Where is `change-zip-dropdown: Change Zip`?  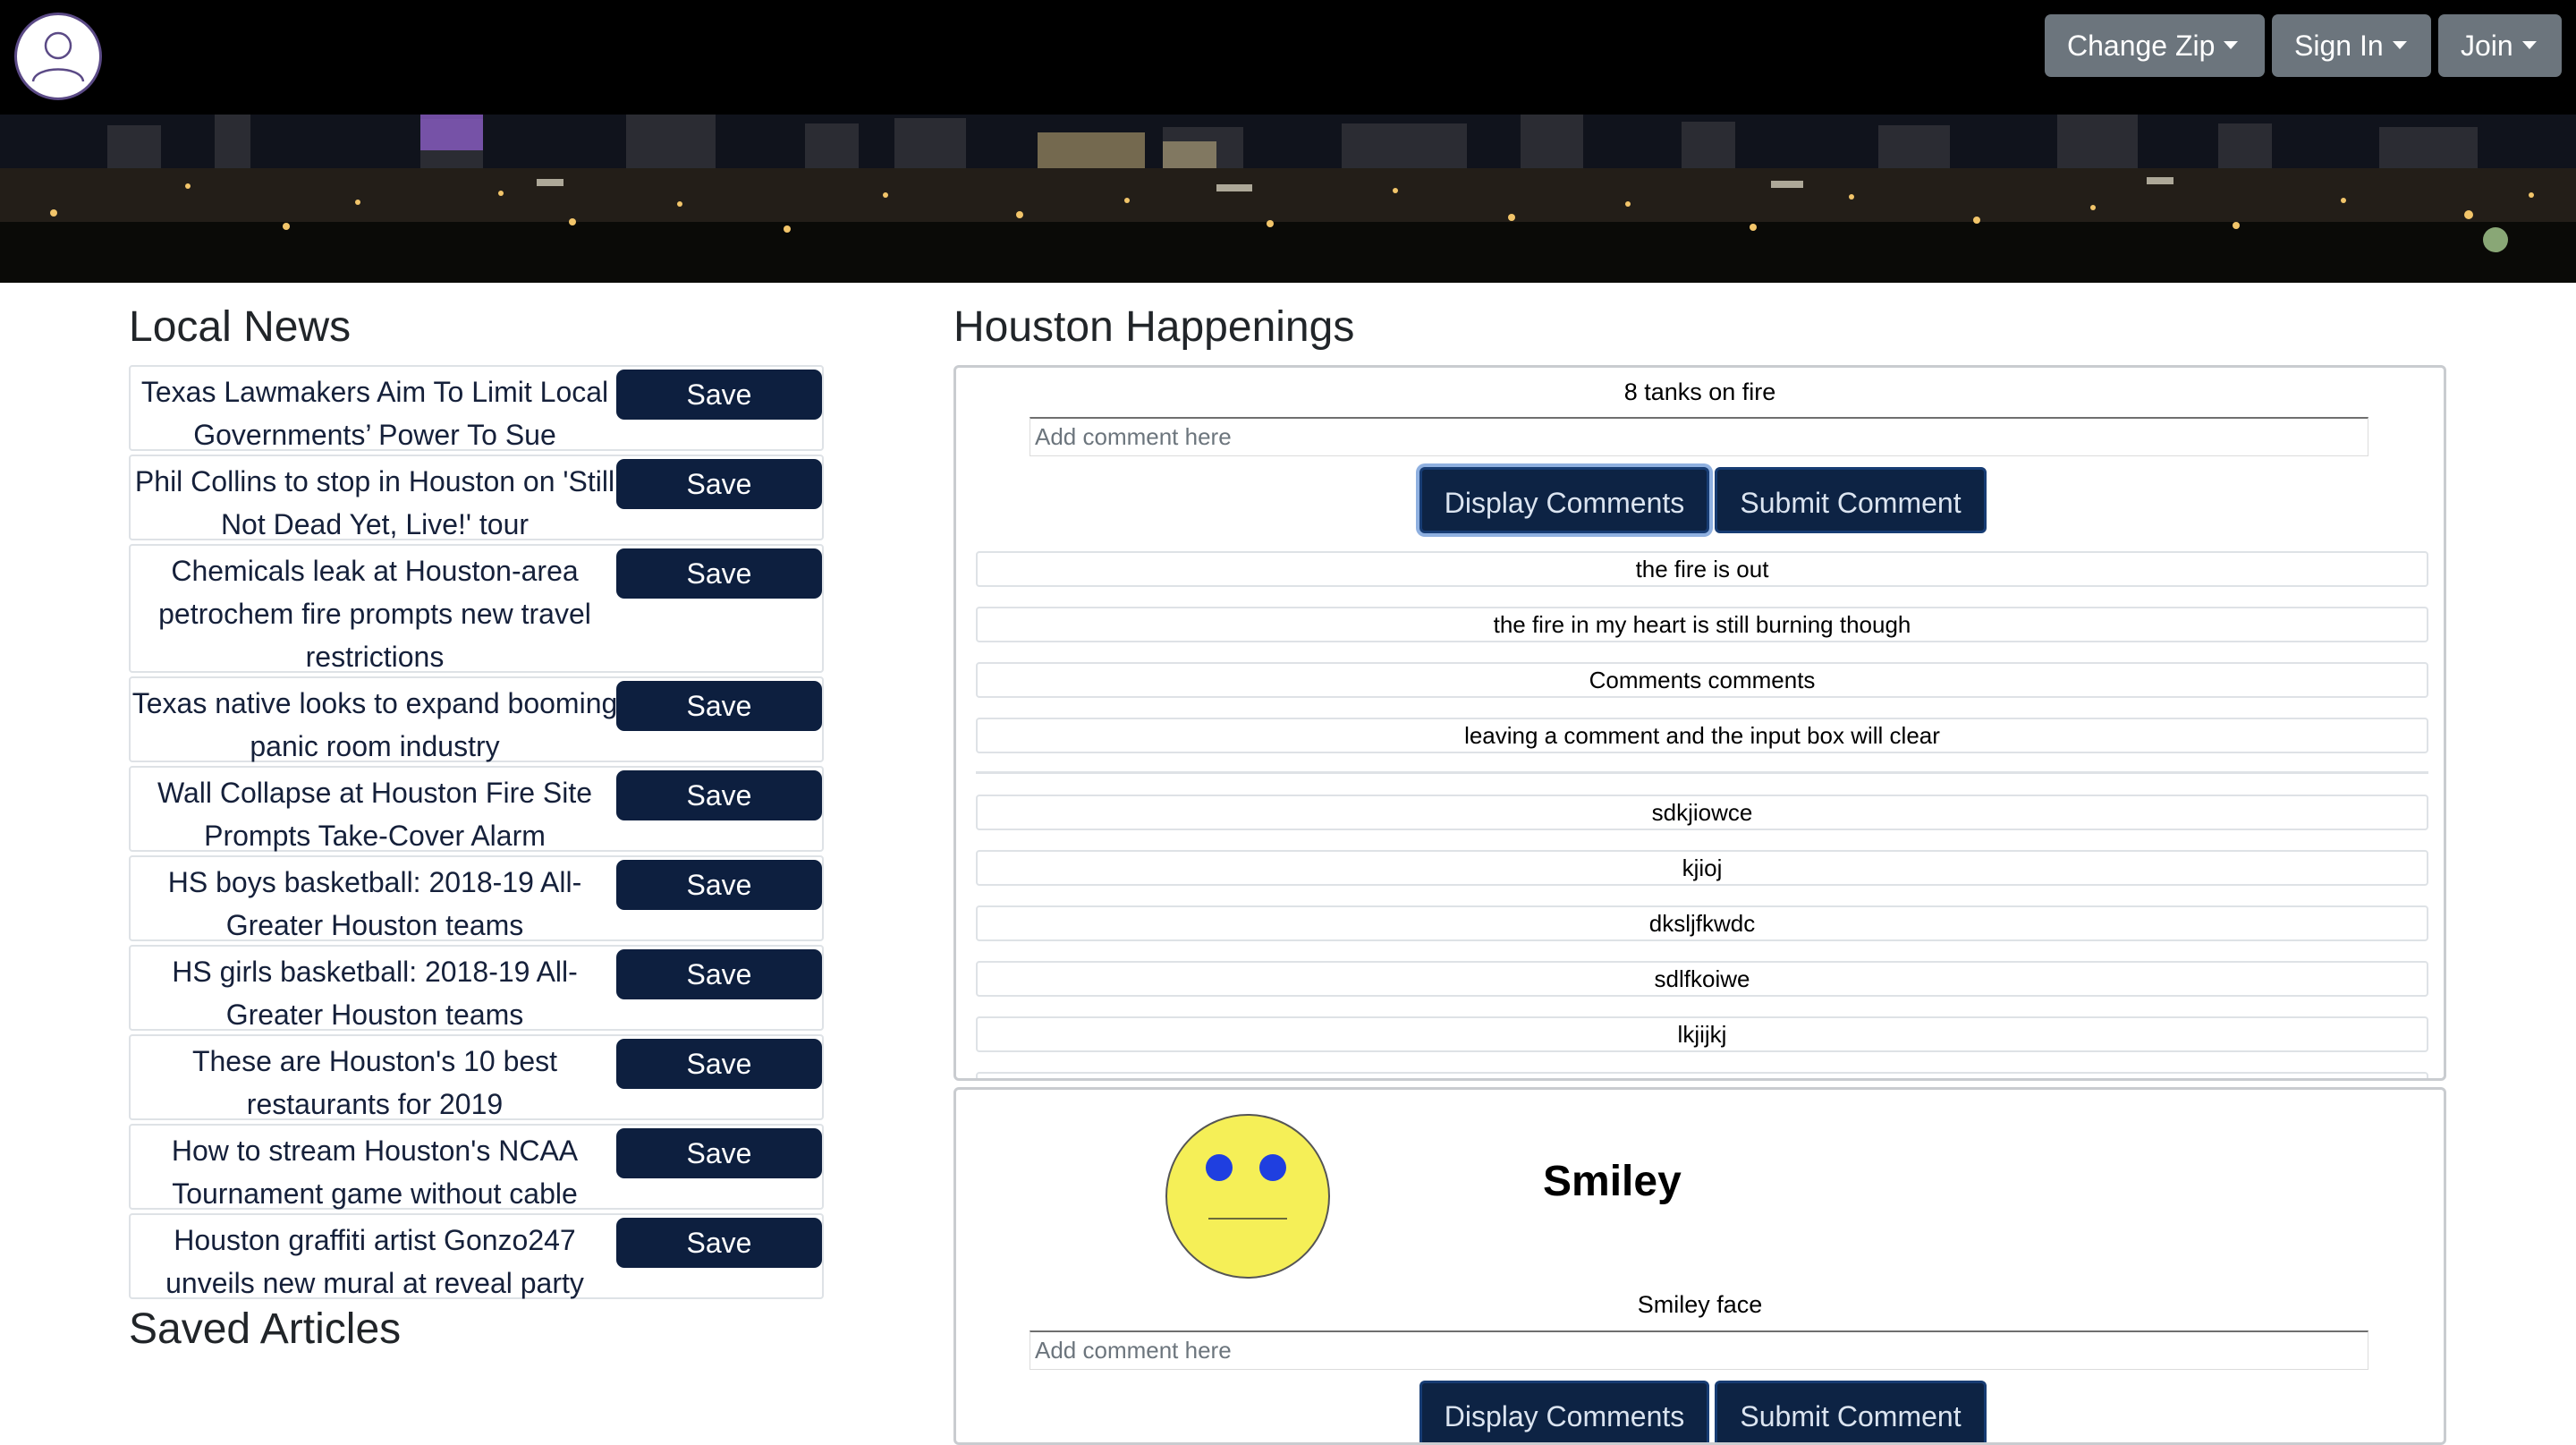 change-zip-dropdown: Change Zip is located at coordinates (2155, 45).